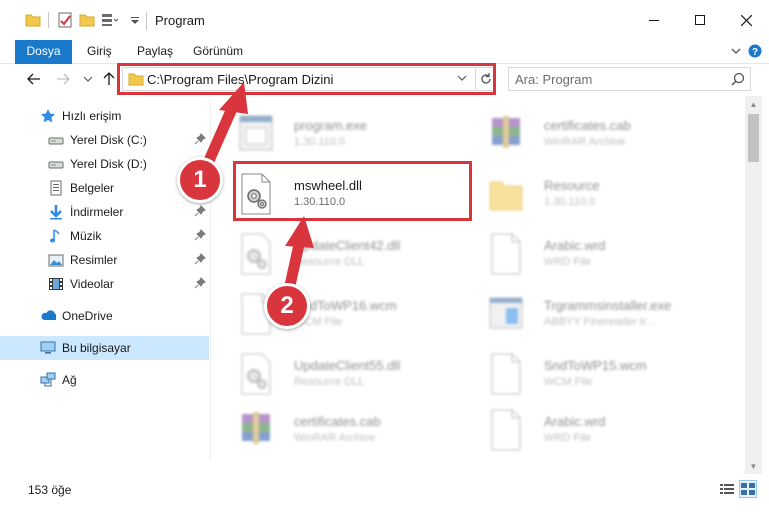 Image resolution: width=769 pixels, height=516 pixels. Describe the element at coordinates (337, 374) in the screenshot. I see `file-item: UpdateClient55.dll Resource DLL` at that location.